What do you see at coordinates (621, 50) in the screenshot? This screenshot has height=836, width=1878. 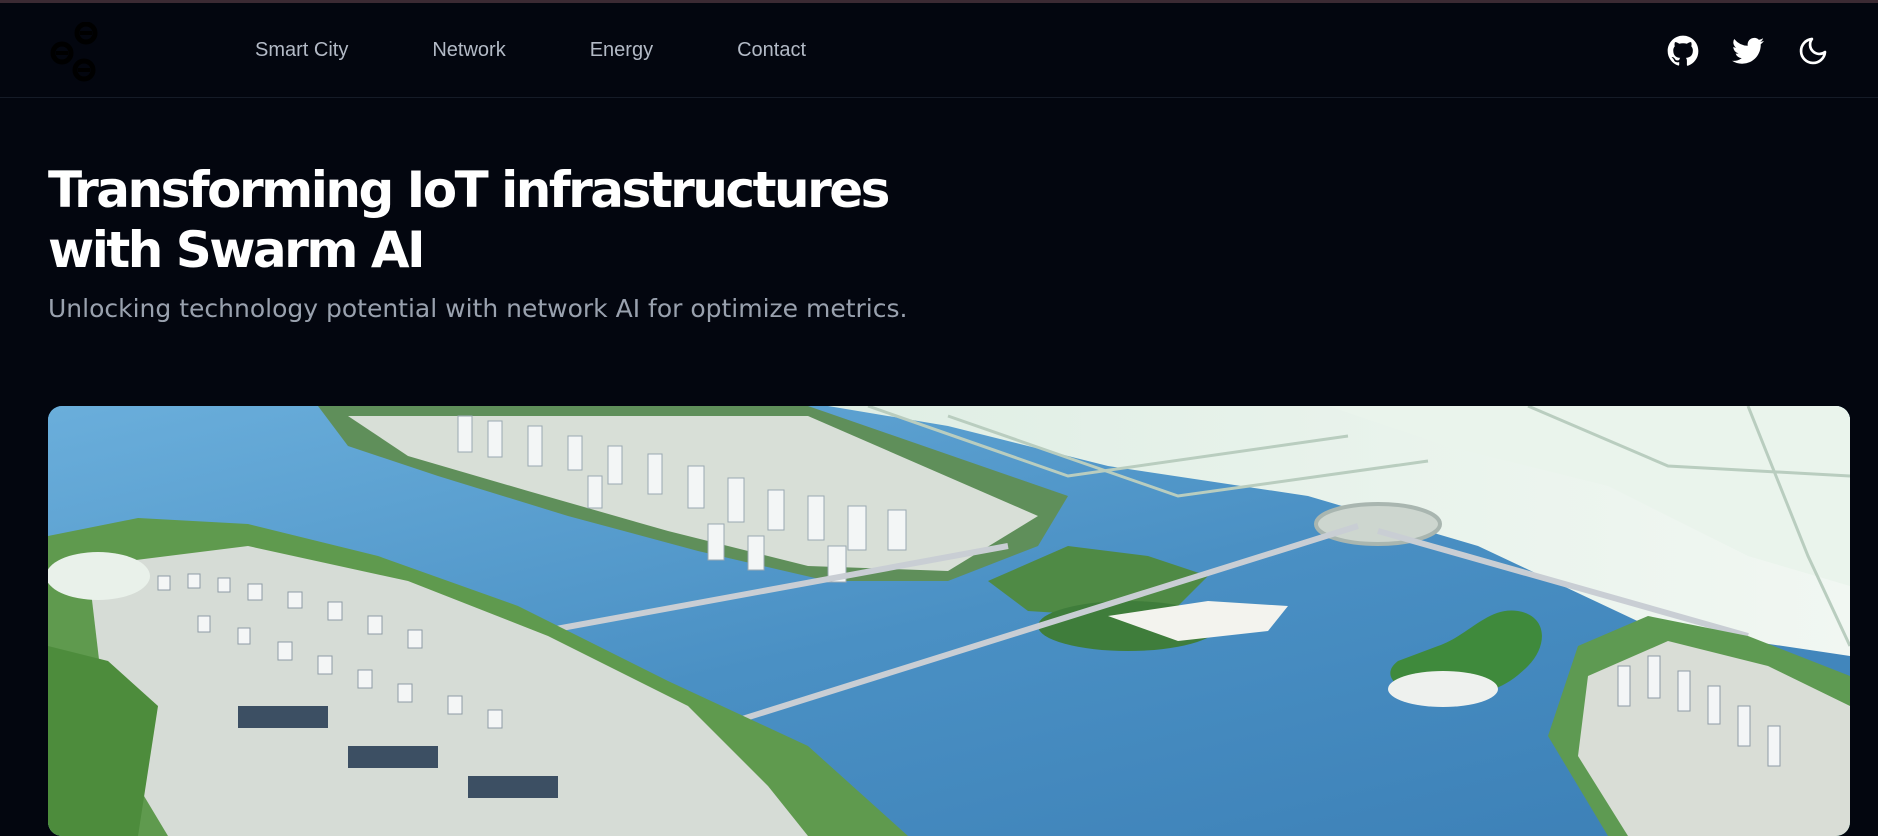 I see `nav-item-energy: Energy` at bounding box center [621, 50].